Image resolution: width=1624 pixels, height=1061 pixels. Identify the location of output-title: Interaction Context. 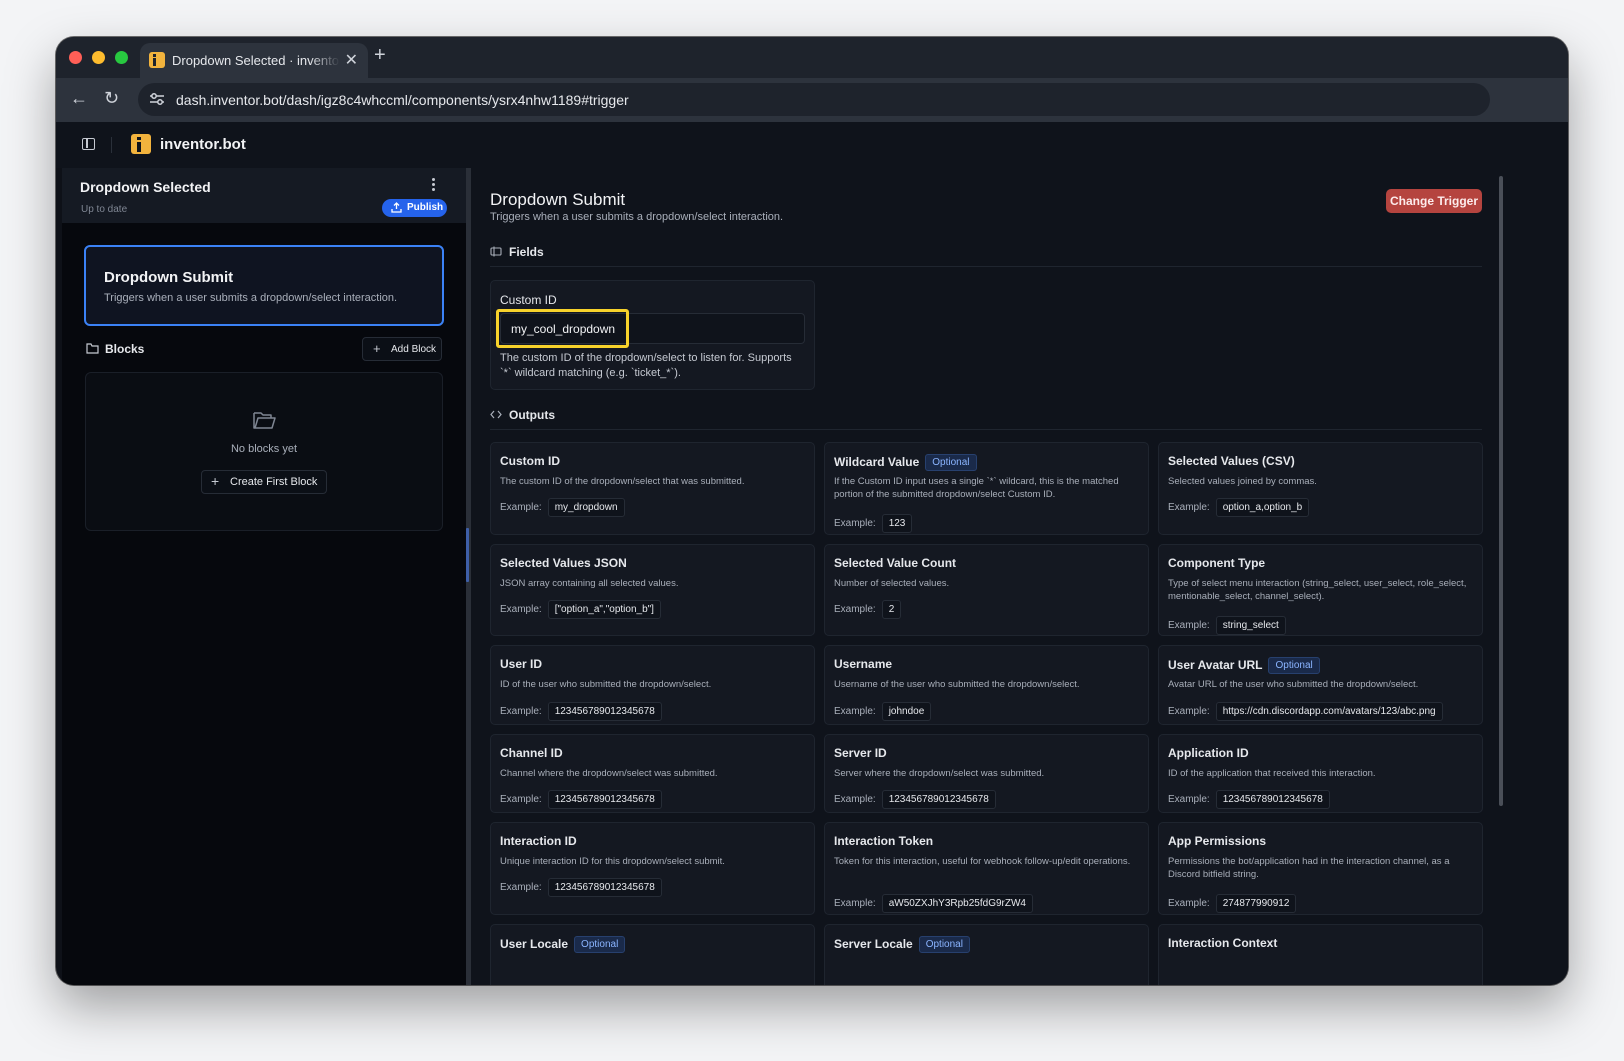
(1222, 943).